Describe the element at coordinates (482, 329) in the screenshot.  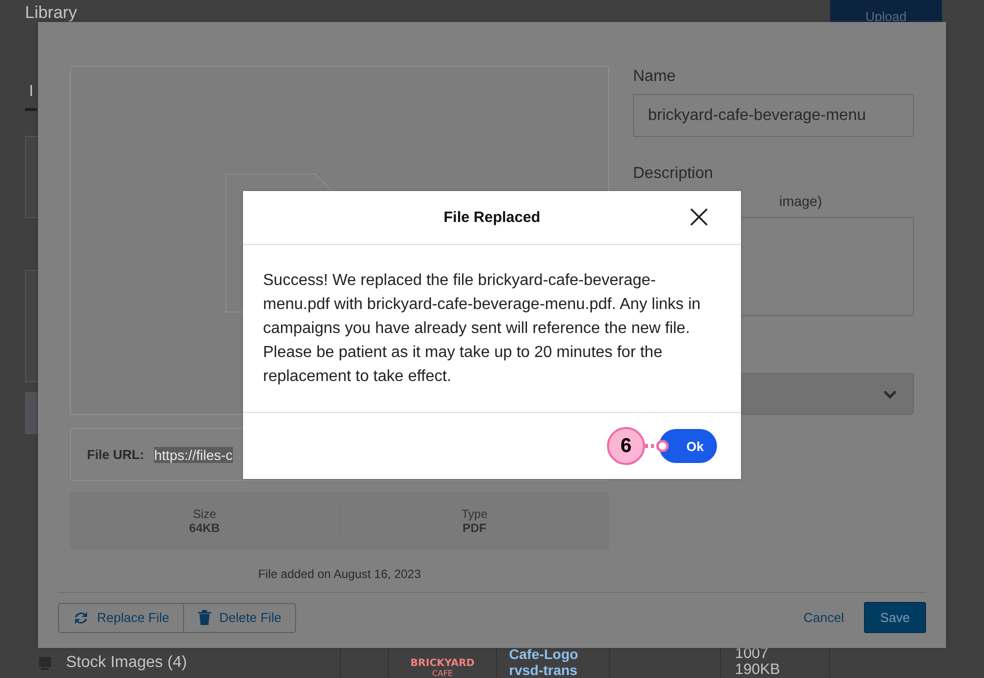
I see `dialog-message: Success! We replaced the file brickyard-cafe-beverage-menu.pdf with brickyard-cafe-beverage-menu.pdf. Any links in campaigns you have already sent will reference the new file. Please be patient as it may take up to 20 minutes for the replacement to take effect.` at that location.